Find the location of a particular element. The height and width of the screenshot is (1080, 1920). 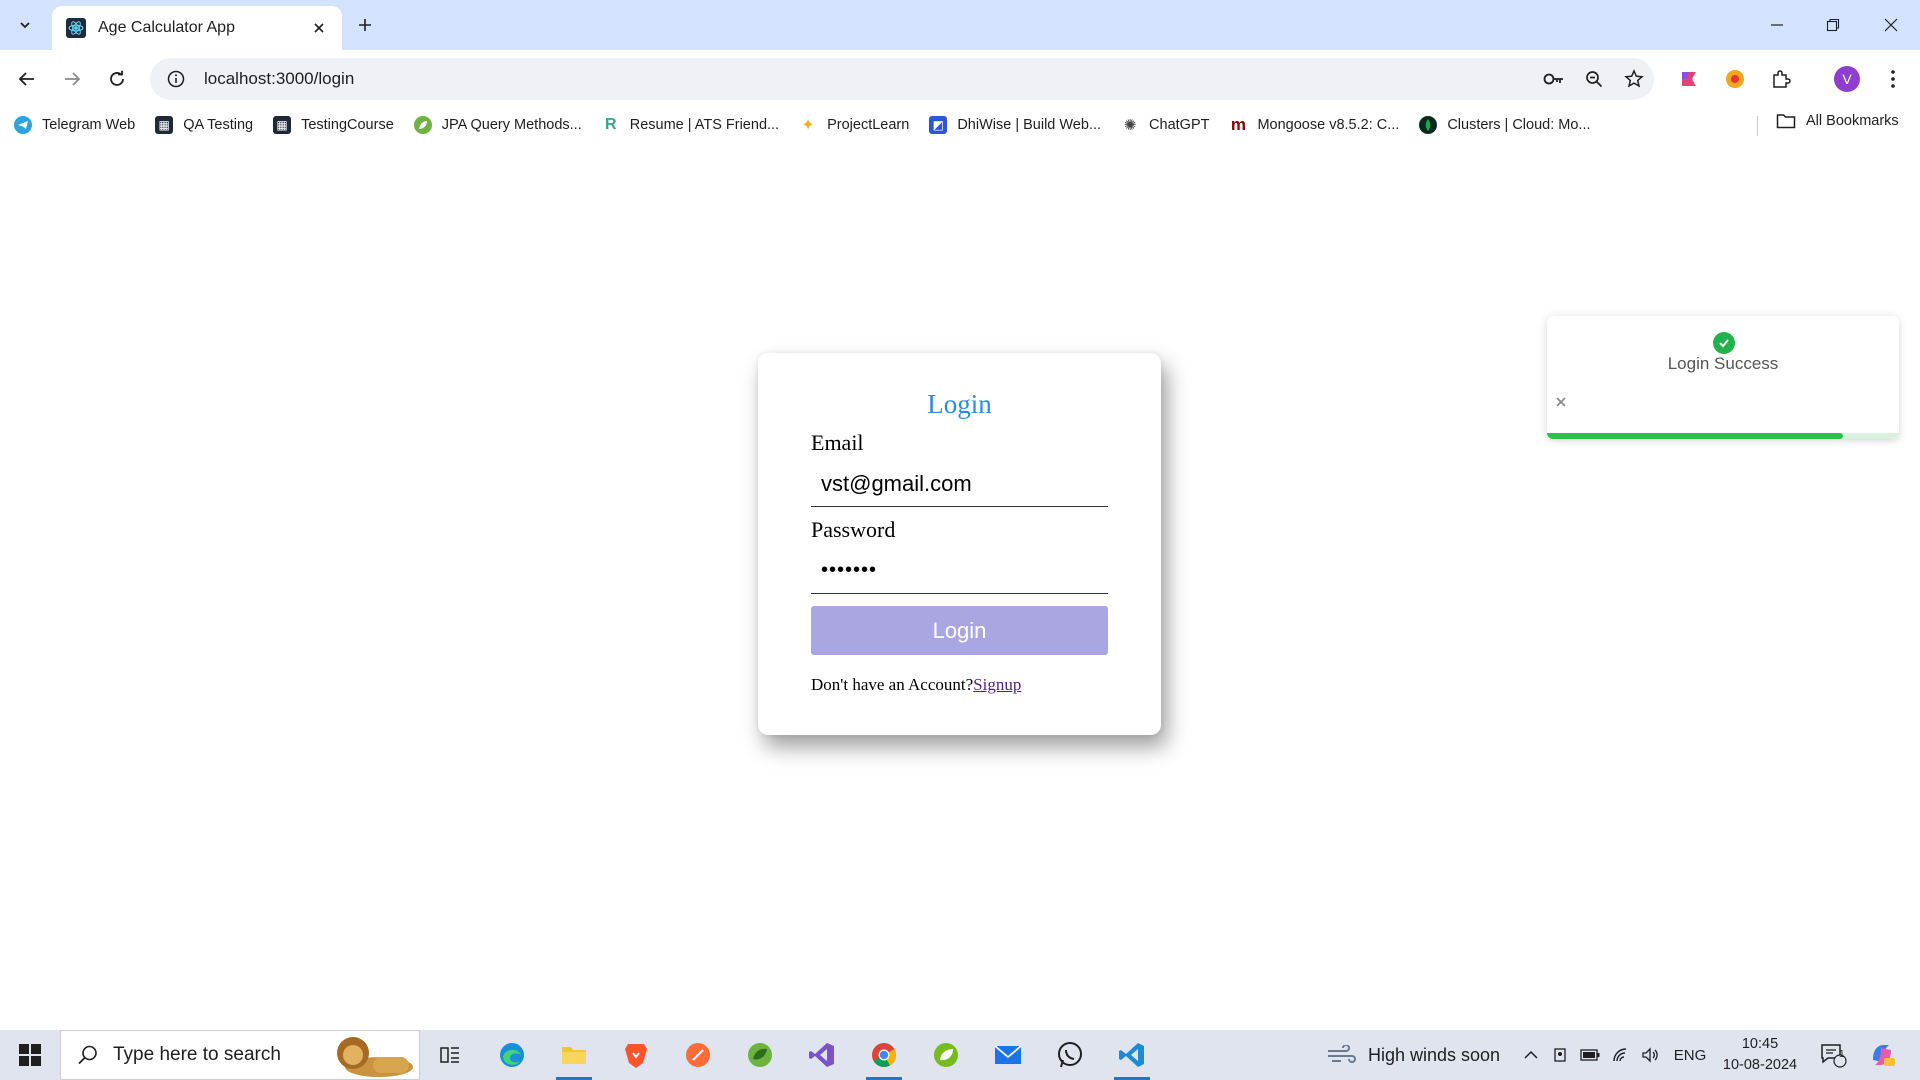

bookmark-testing-course: ▦ TestingCourse is located at coordinates (333, 125).